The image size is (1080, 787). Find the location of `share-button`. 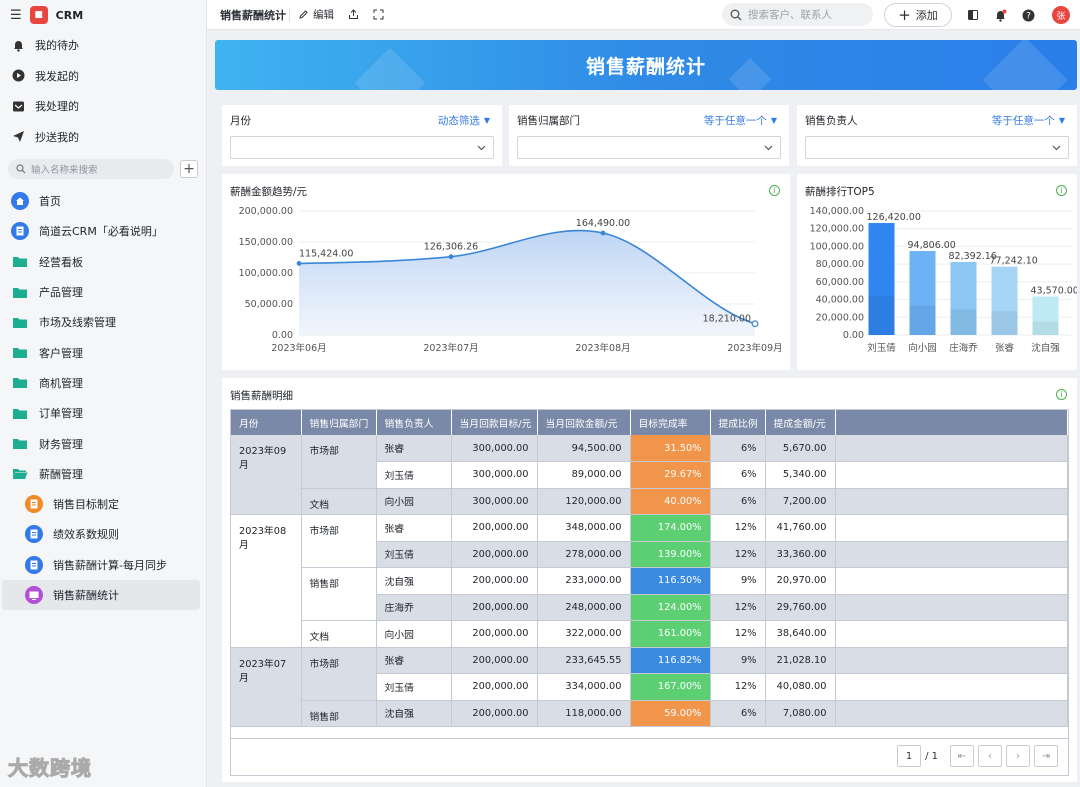

share-button is located at coordinates (353, 14).